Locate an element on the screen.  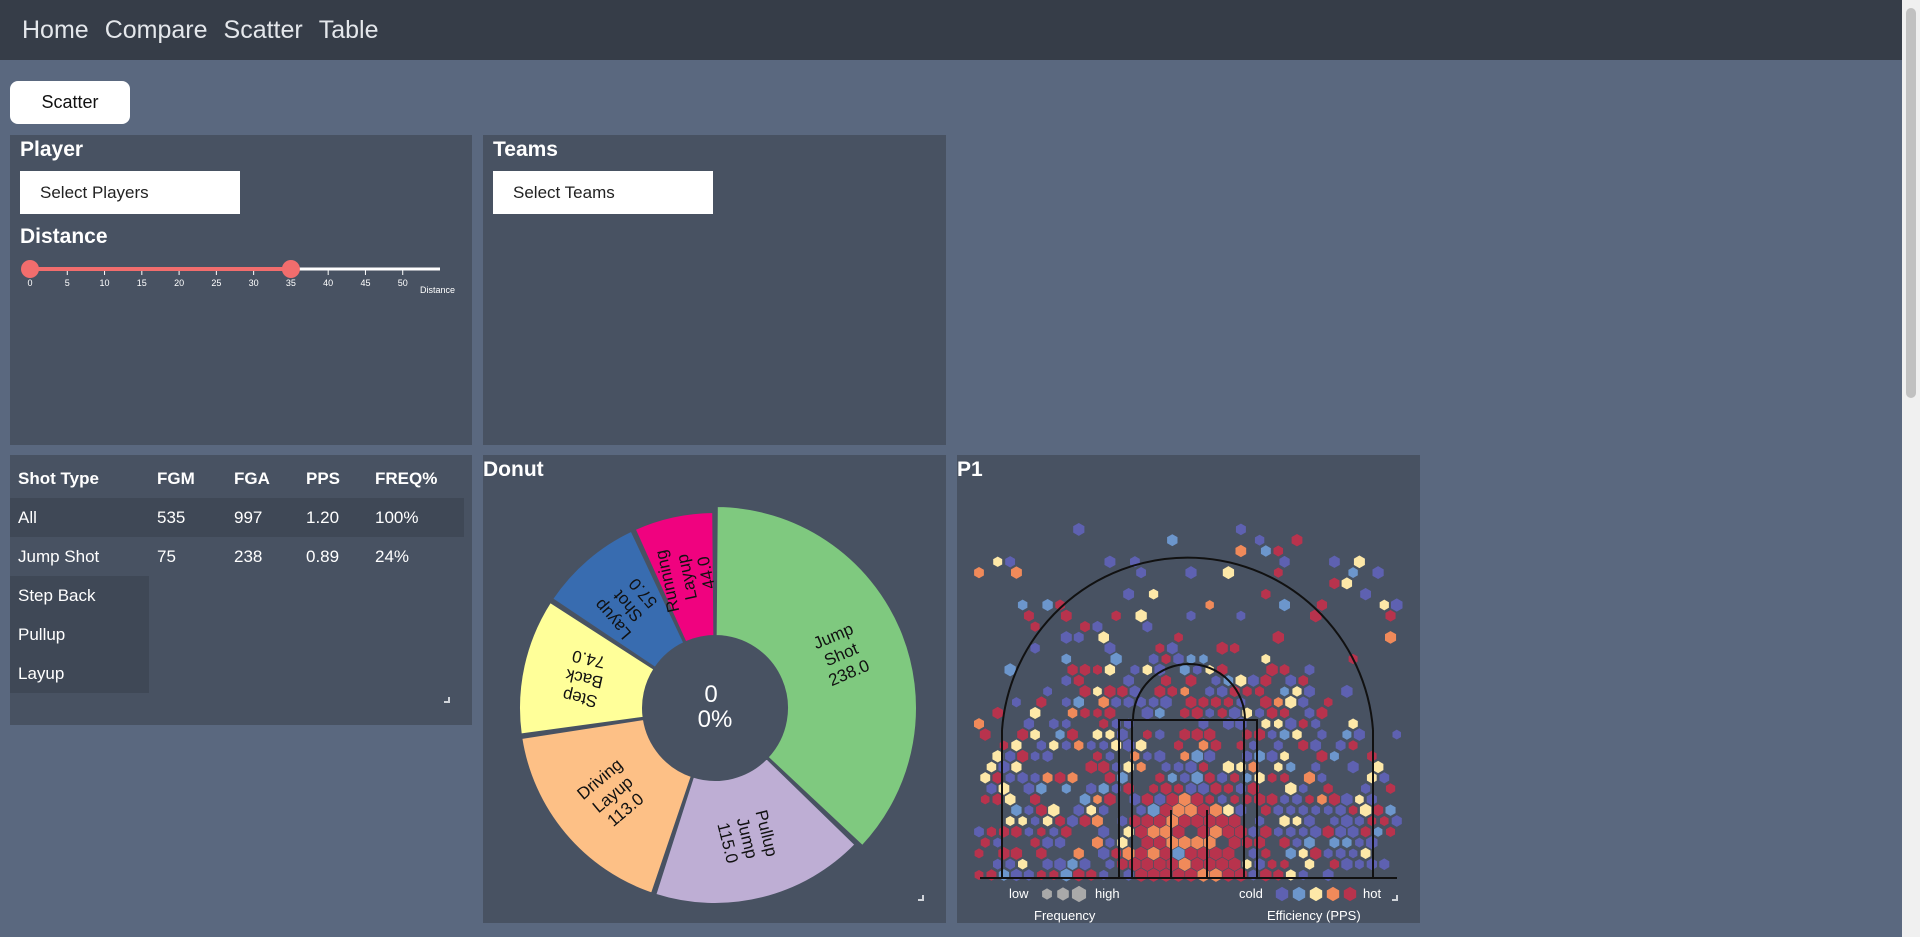
nav-table: Table is located at coordinates (349, 30).